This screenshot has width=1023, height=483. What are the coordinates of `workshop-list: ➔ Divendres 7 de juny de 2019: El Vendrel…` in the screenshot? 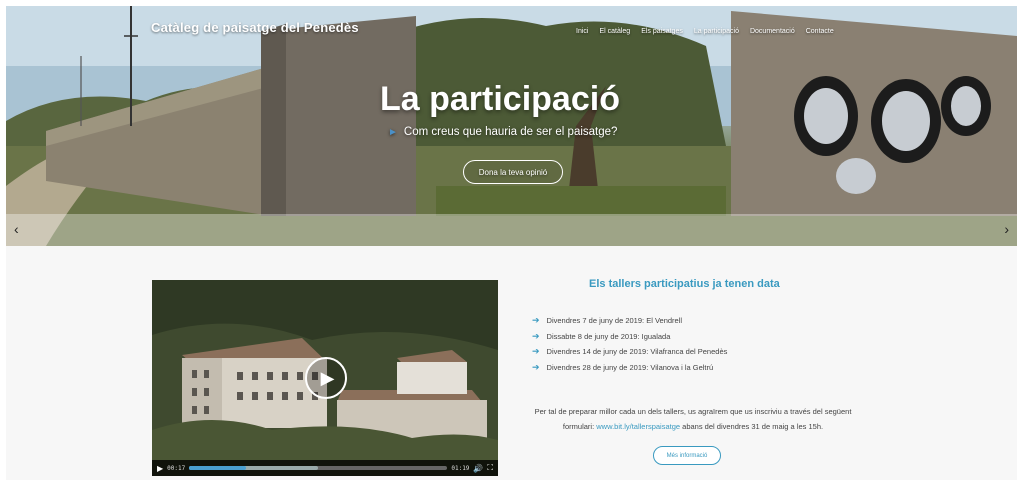 It's located at (629, 344).